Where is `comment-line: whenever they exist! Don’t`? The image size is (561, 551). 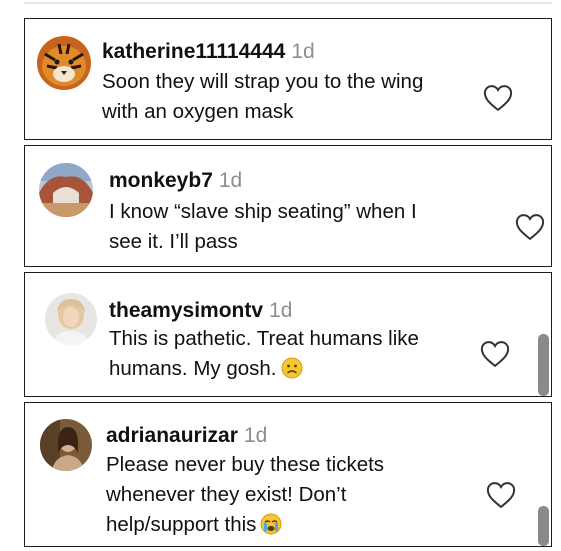
comment-line: whenever they exist! Don’t is located at coordinates (226, 494).